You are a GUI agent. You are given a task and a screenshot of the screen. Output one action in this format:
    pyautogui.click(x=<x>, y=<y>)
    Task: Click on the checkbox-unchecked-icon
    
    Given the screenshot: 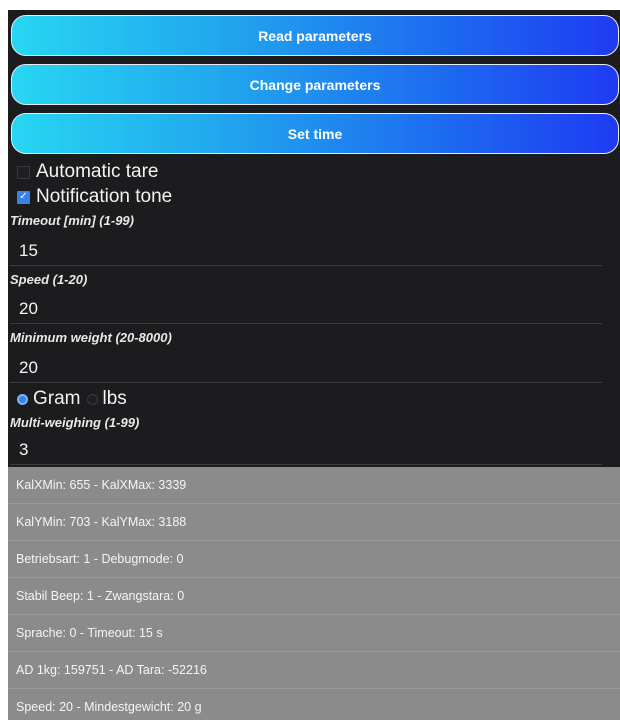 What is the action you would take?
    pyautogui.click(x=23, y=172)
    